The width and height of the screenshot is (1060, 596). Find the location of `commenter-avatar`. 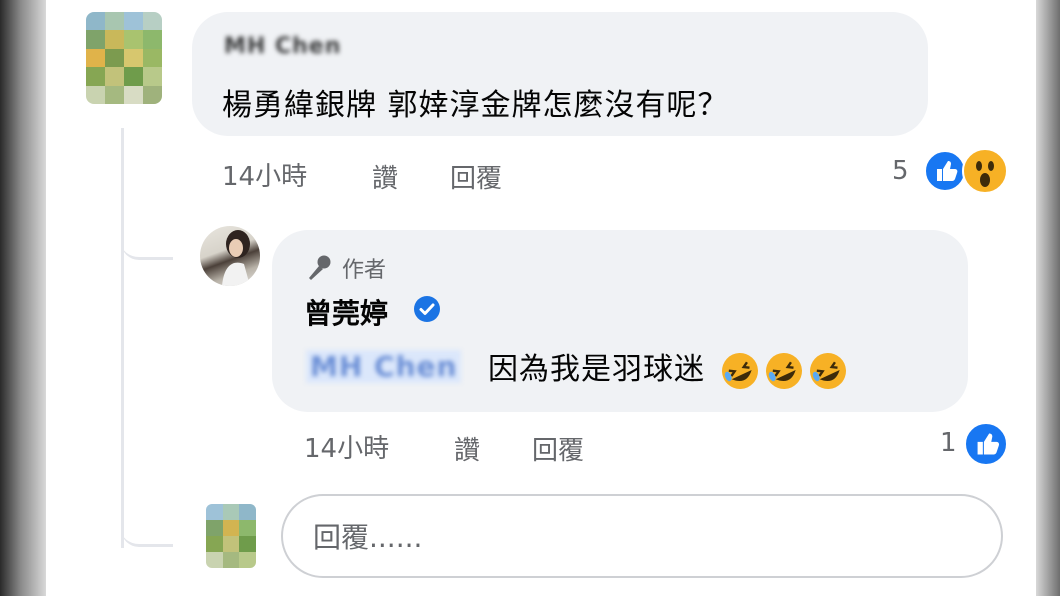

commenter-avatar is located at coordinates (124, 58).